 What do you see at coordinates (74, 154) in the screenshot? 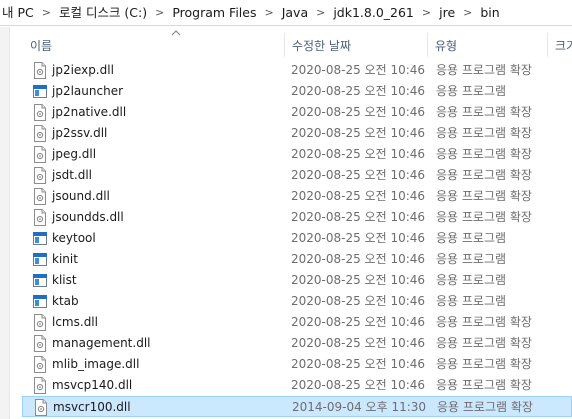
I see `file-name-label: jpeg.dll` at bounding box center [74, 154].